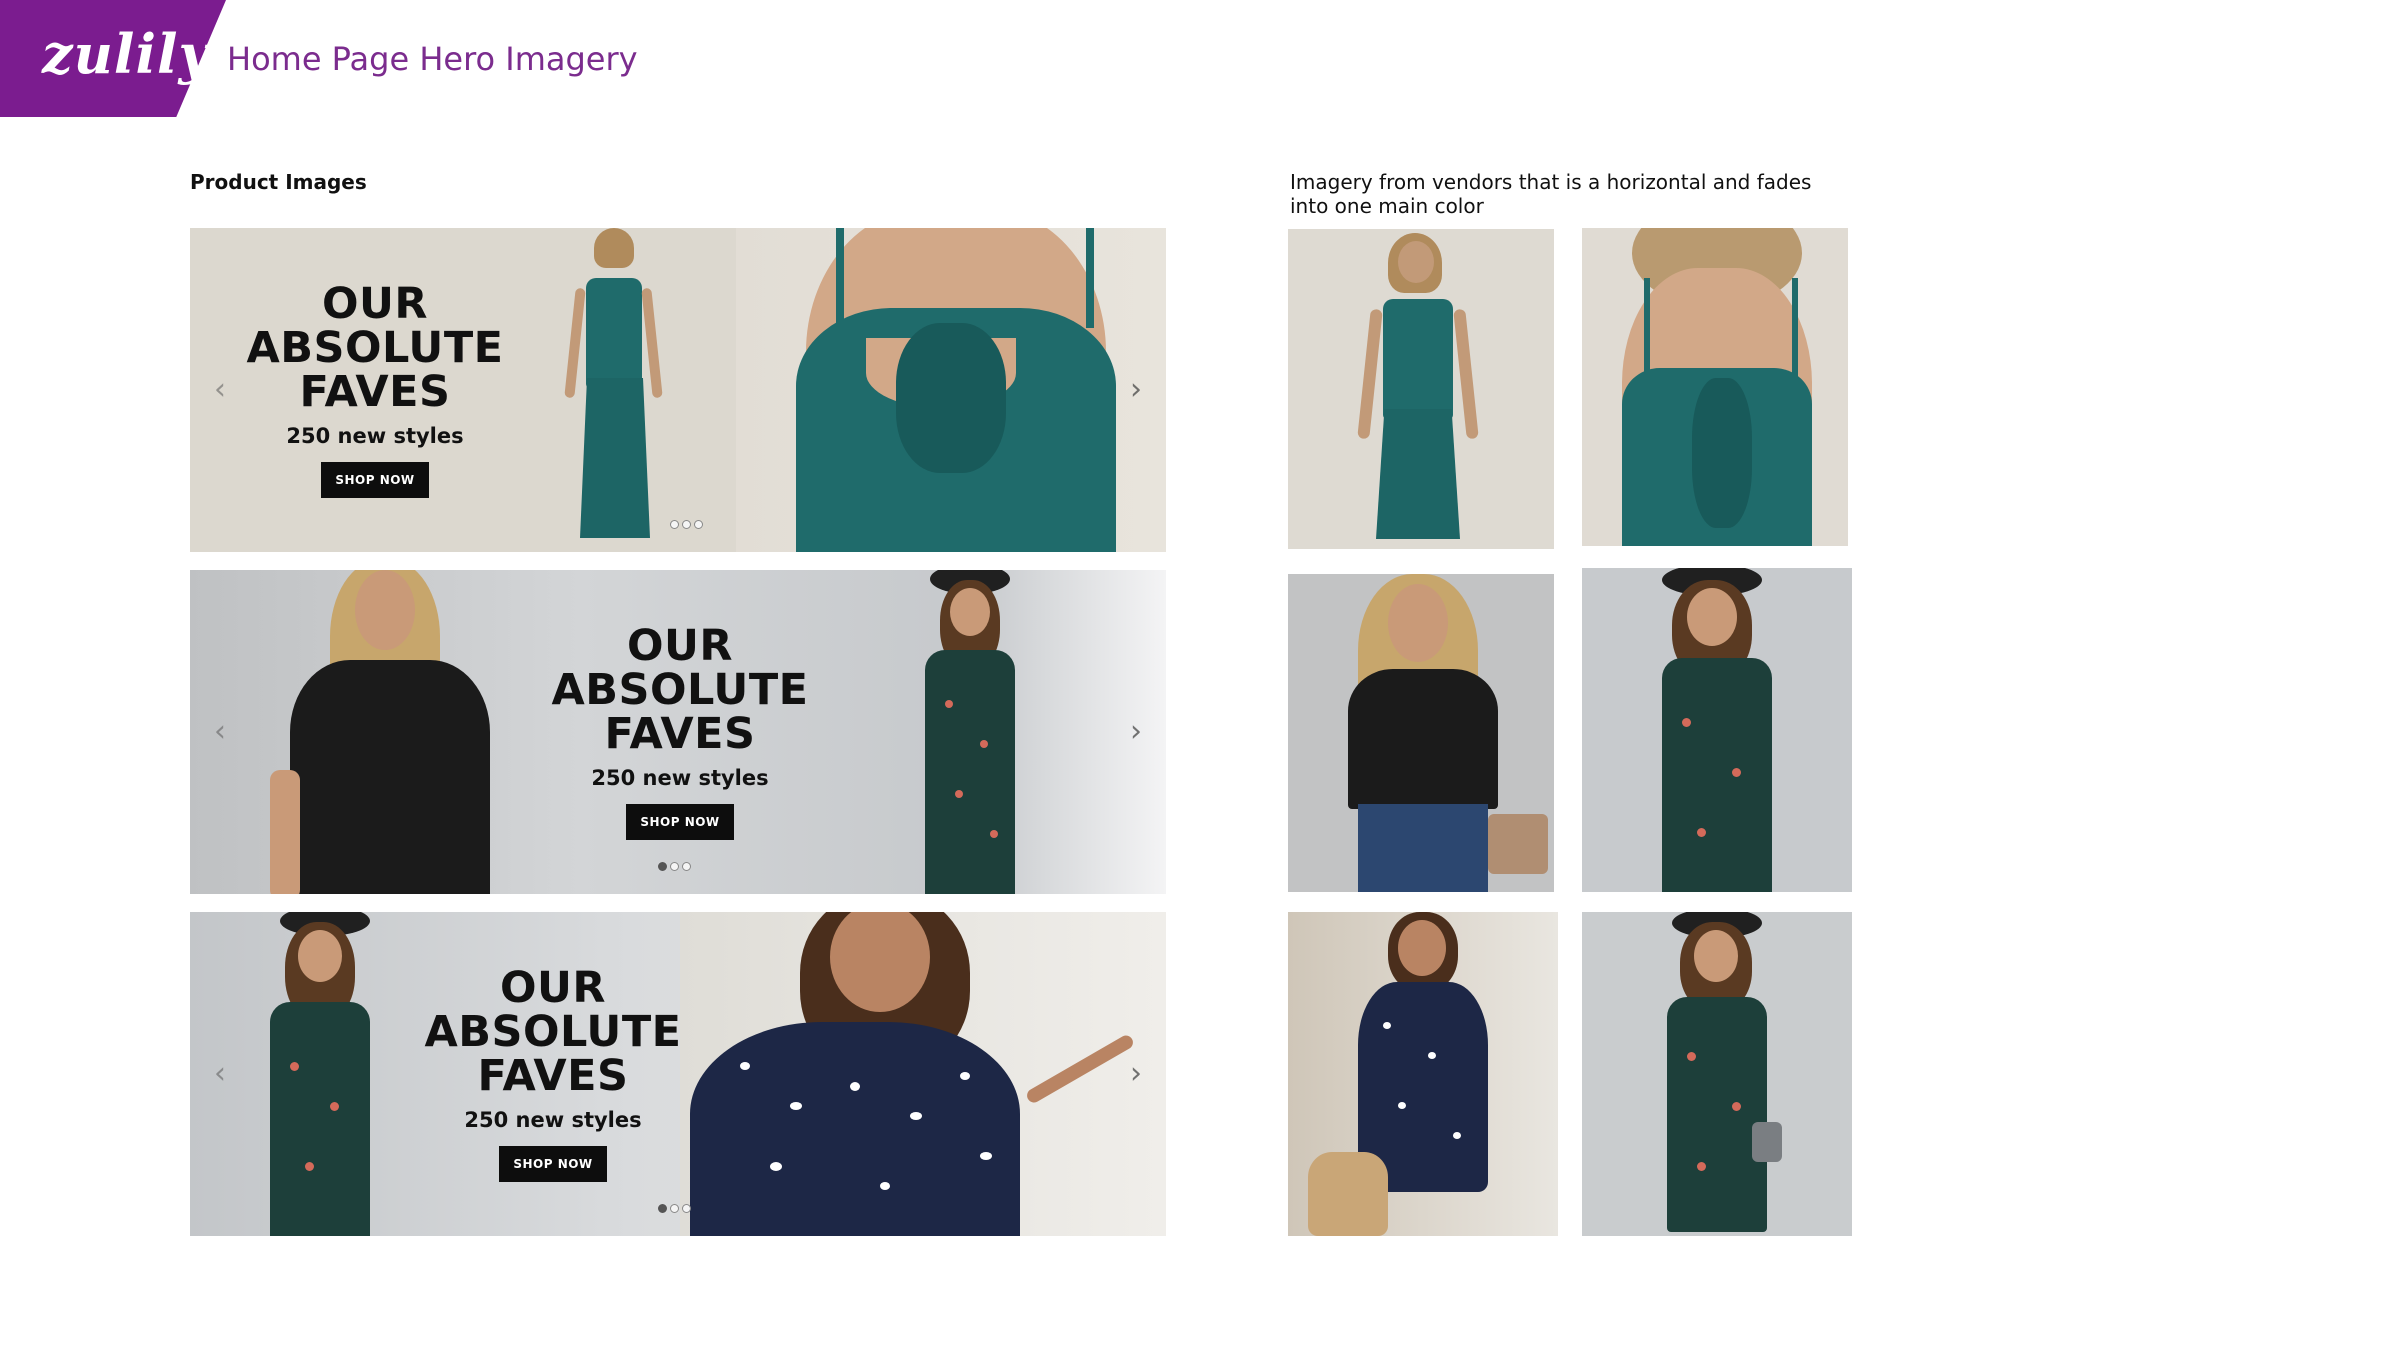 The image size is (2400, 1350). What do you see at coordinates (1421, 733) in the screenshot?
I see `vendor-thumbnail-black-top` at bounding box center [1421, 733].